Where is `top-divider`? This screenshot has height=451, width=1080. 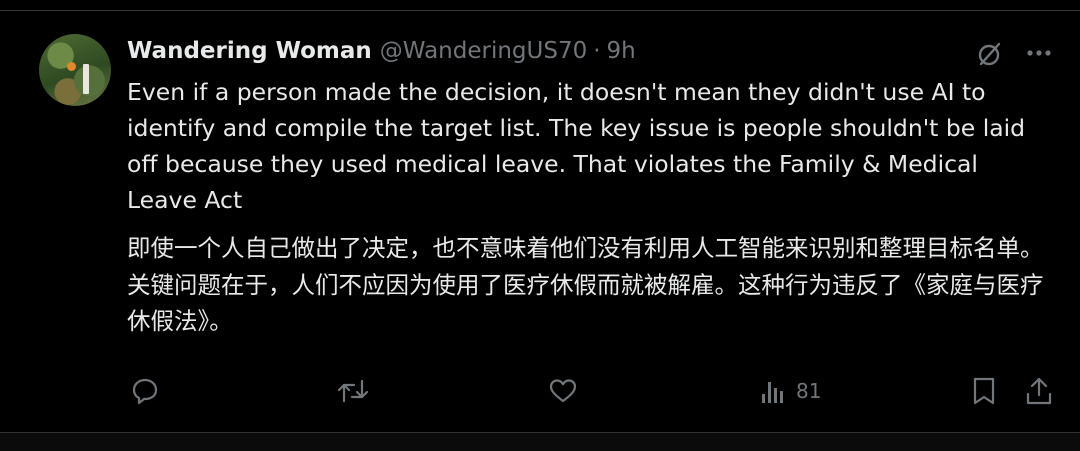 top-divider is located at coordinates (540, 10).